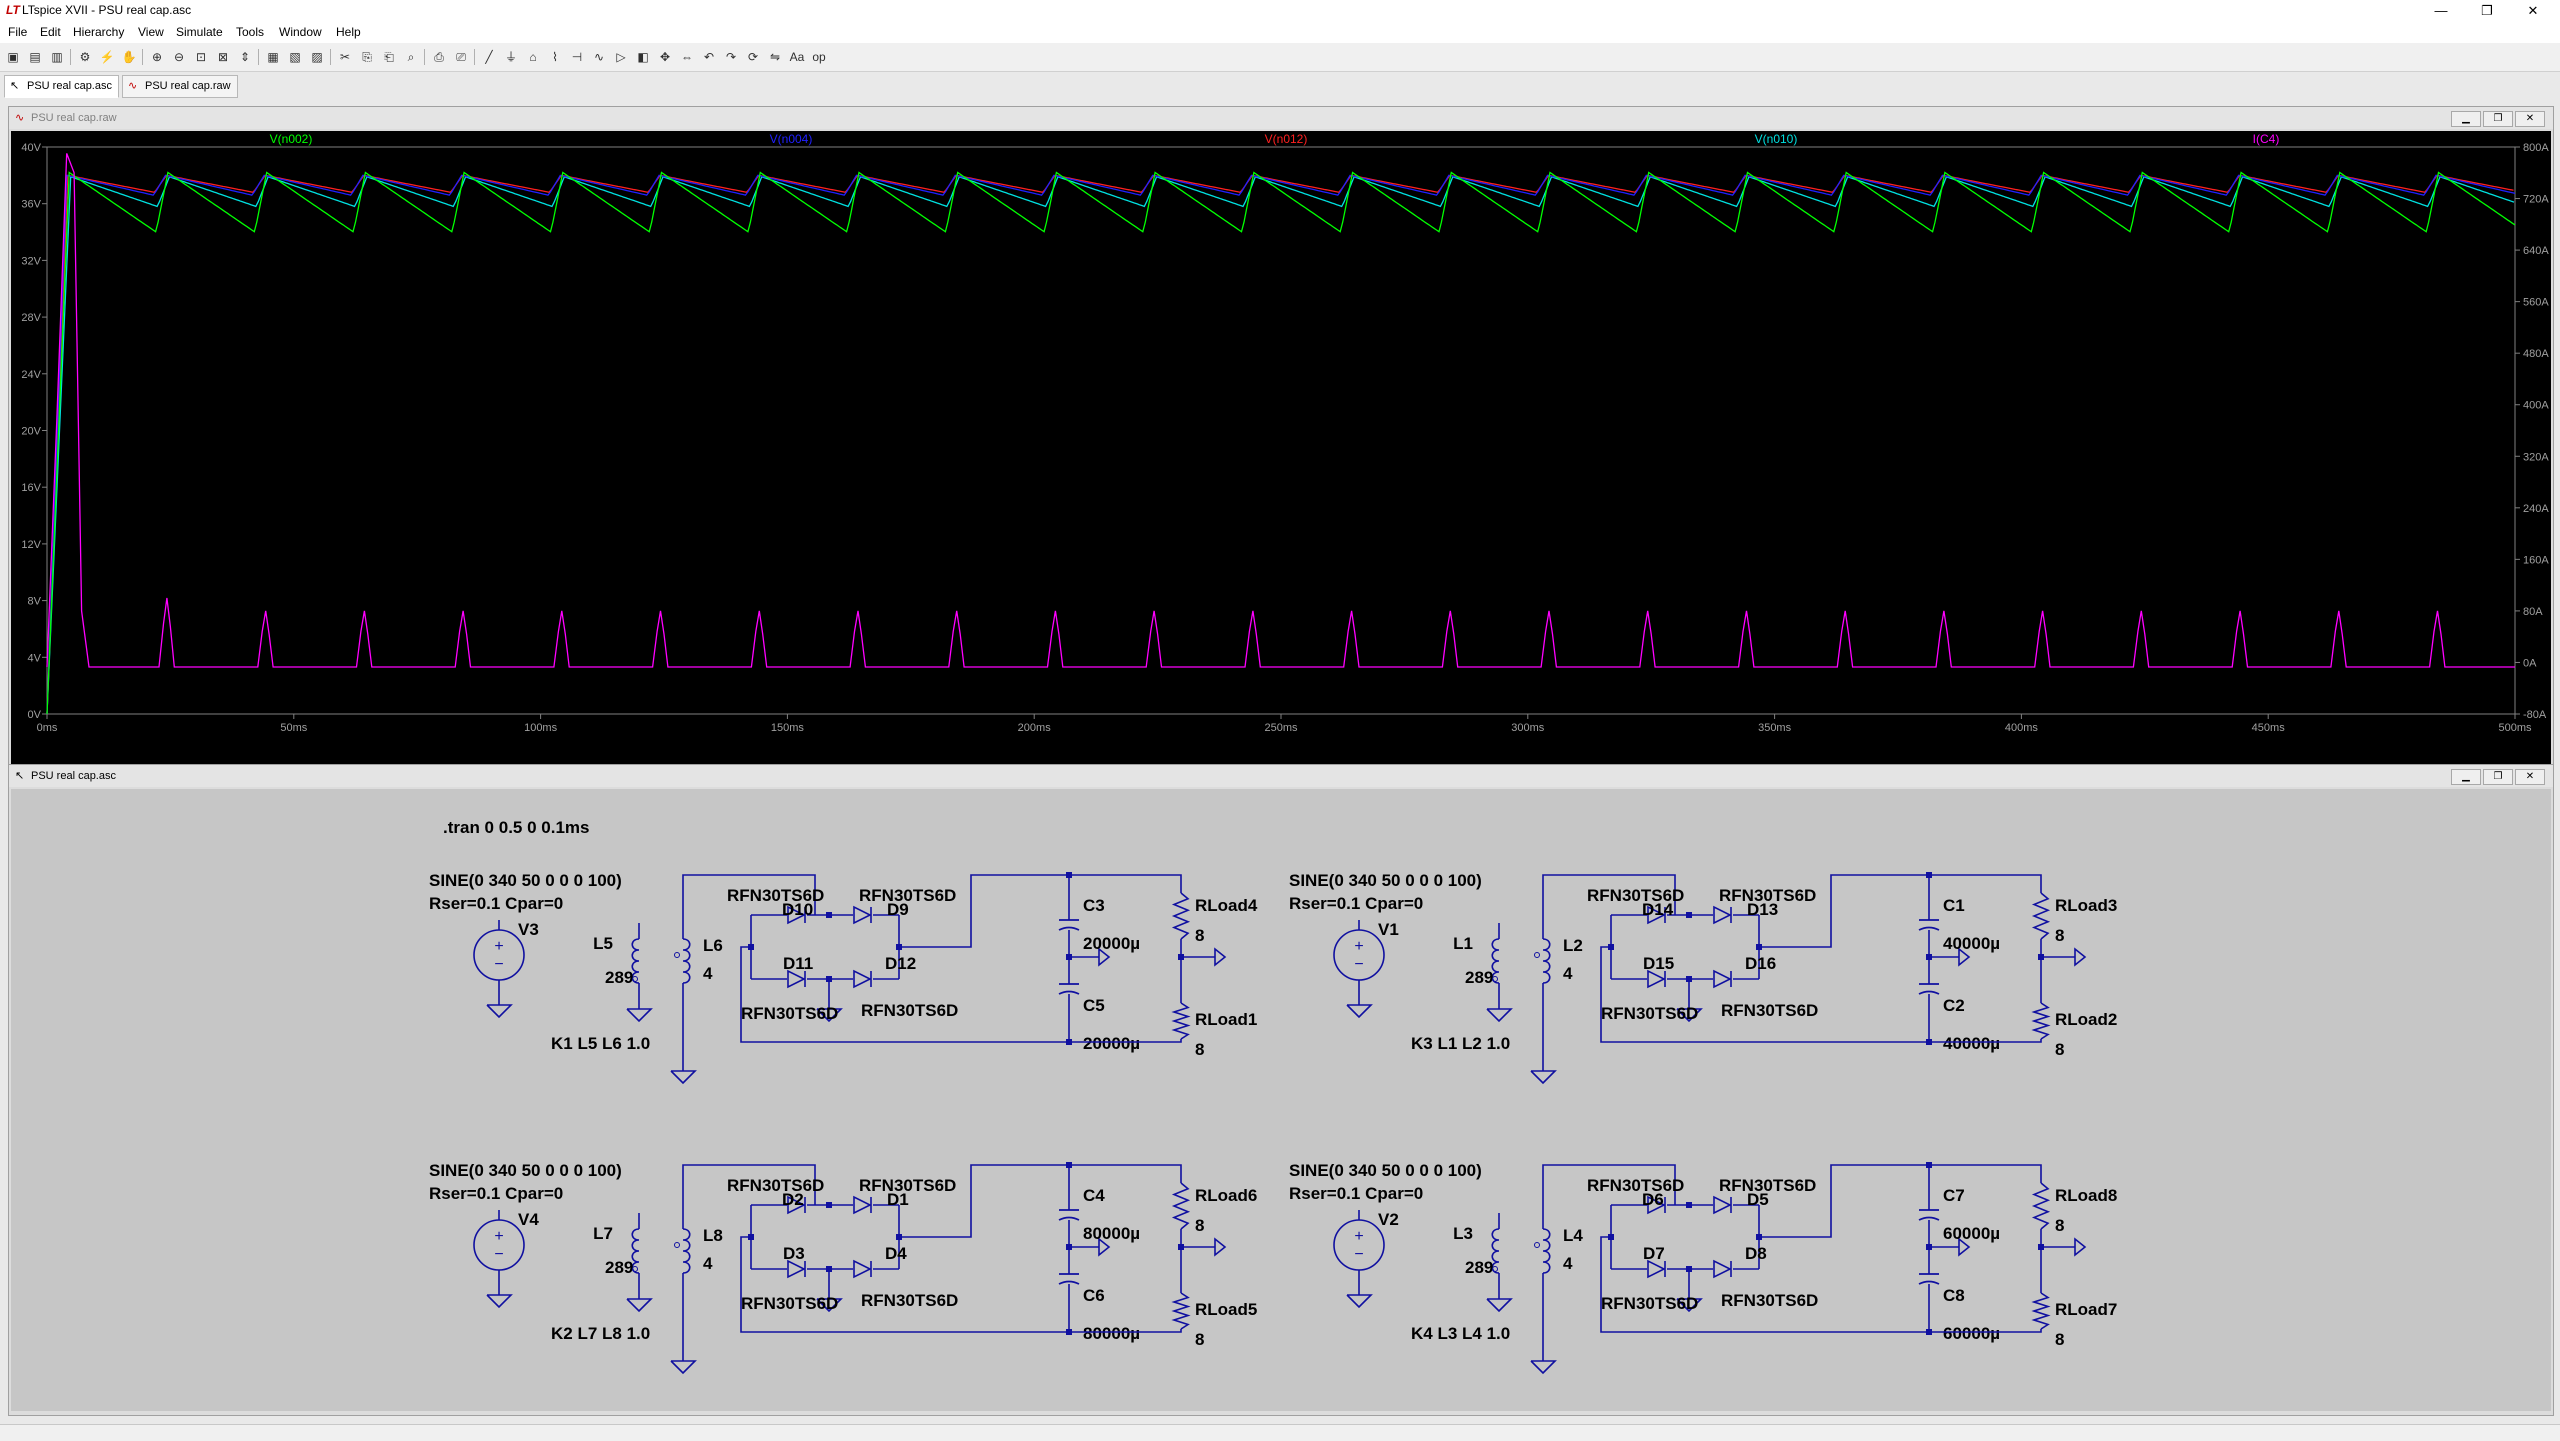 The height and width of the screenshot is (1441, 2560). I want to click on menu-help: Help, so click(348, 32).